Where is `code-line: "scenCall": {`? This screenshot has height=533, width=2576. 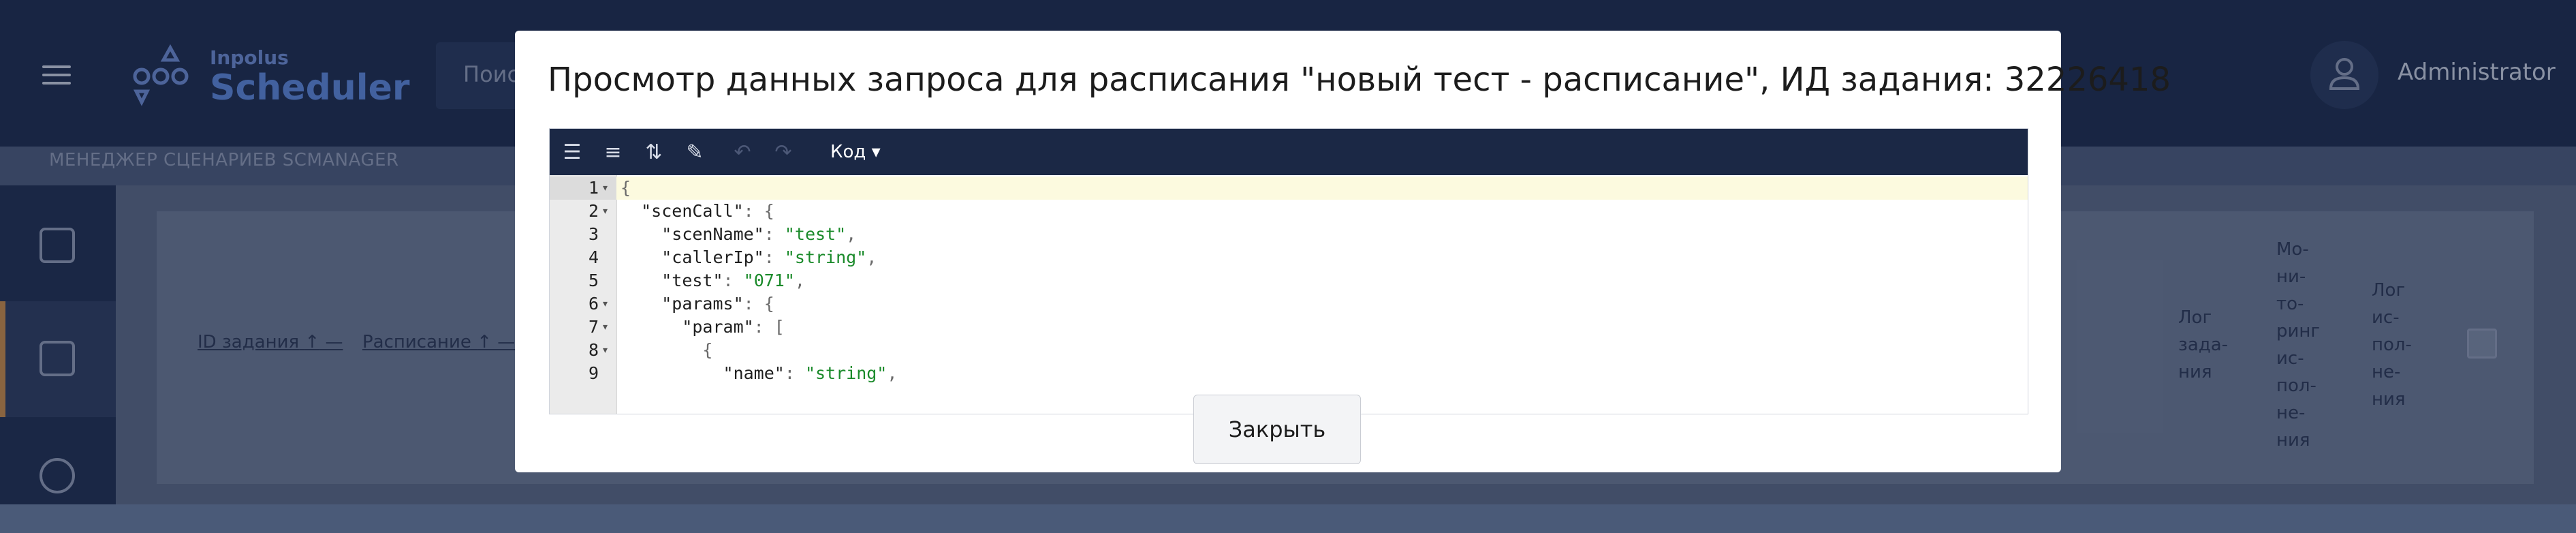 code-line: "scenCall": { is located at coordinates (707, 211).